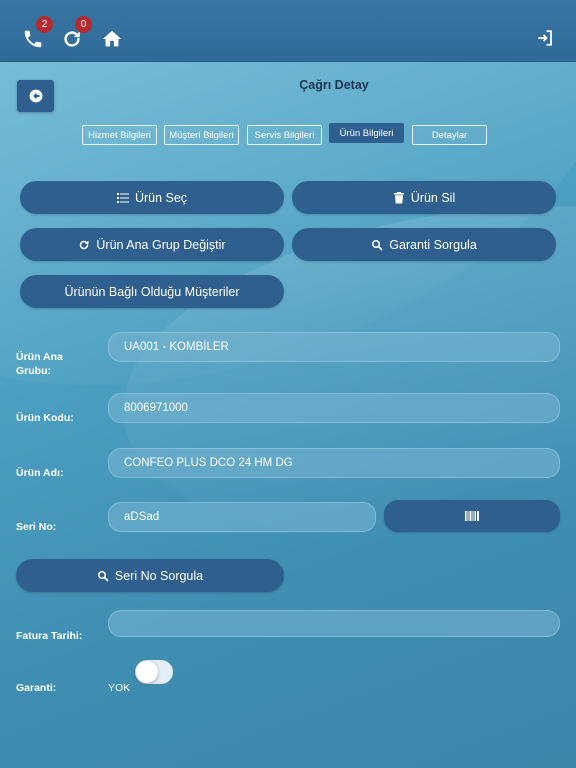  I want to click on delete-product-button: Ürün Sil, so click(424, 197).